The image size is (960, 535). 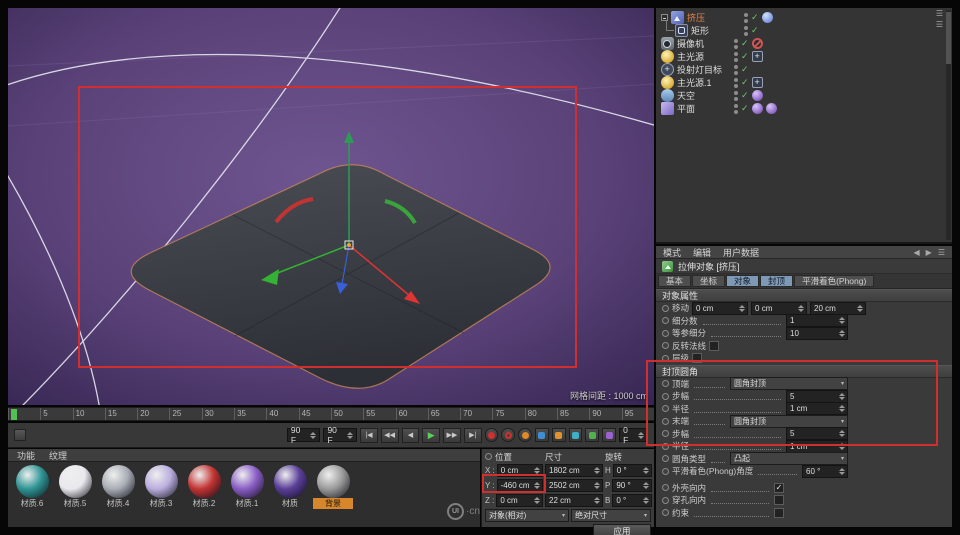 I want to click on size-x-field: 1802 cm, so click(x=574, y=470).